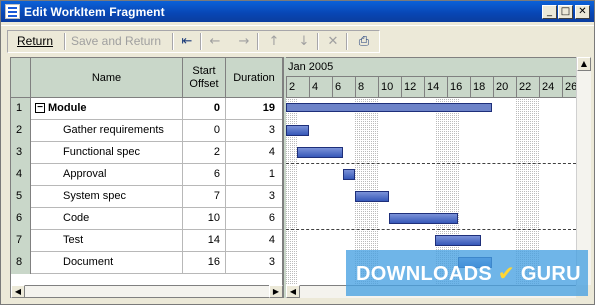 Image resolution: width=595 pixels, height=305 pixels. I want to click on row-number: 6, so click(21, 219).